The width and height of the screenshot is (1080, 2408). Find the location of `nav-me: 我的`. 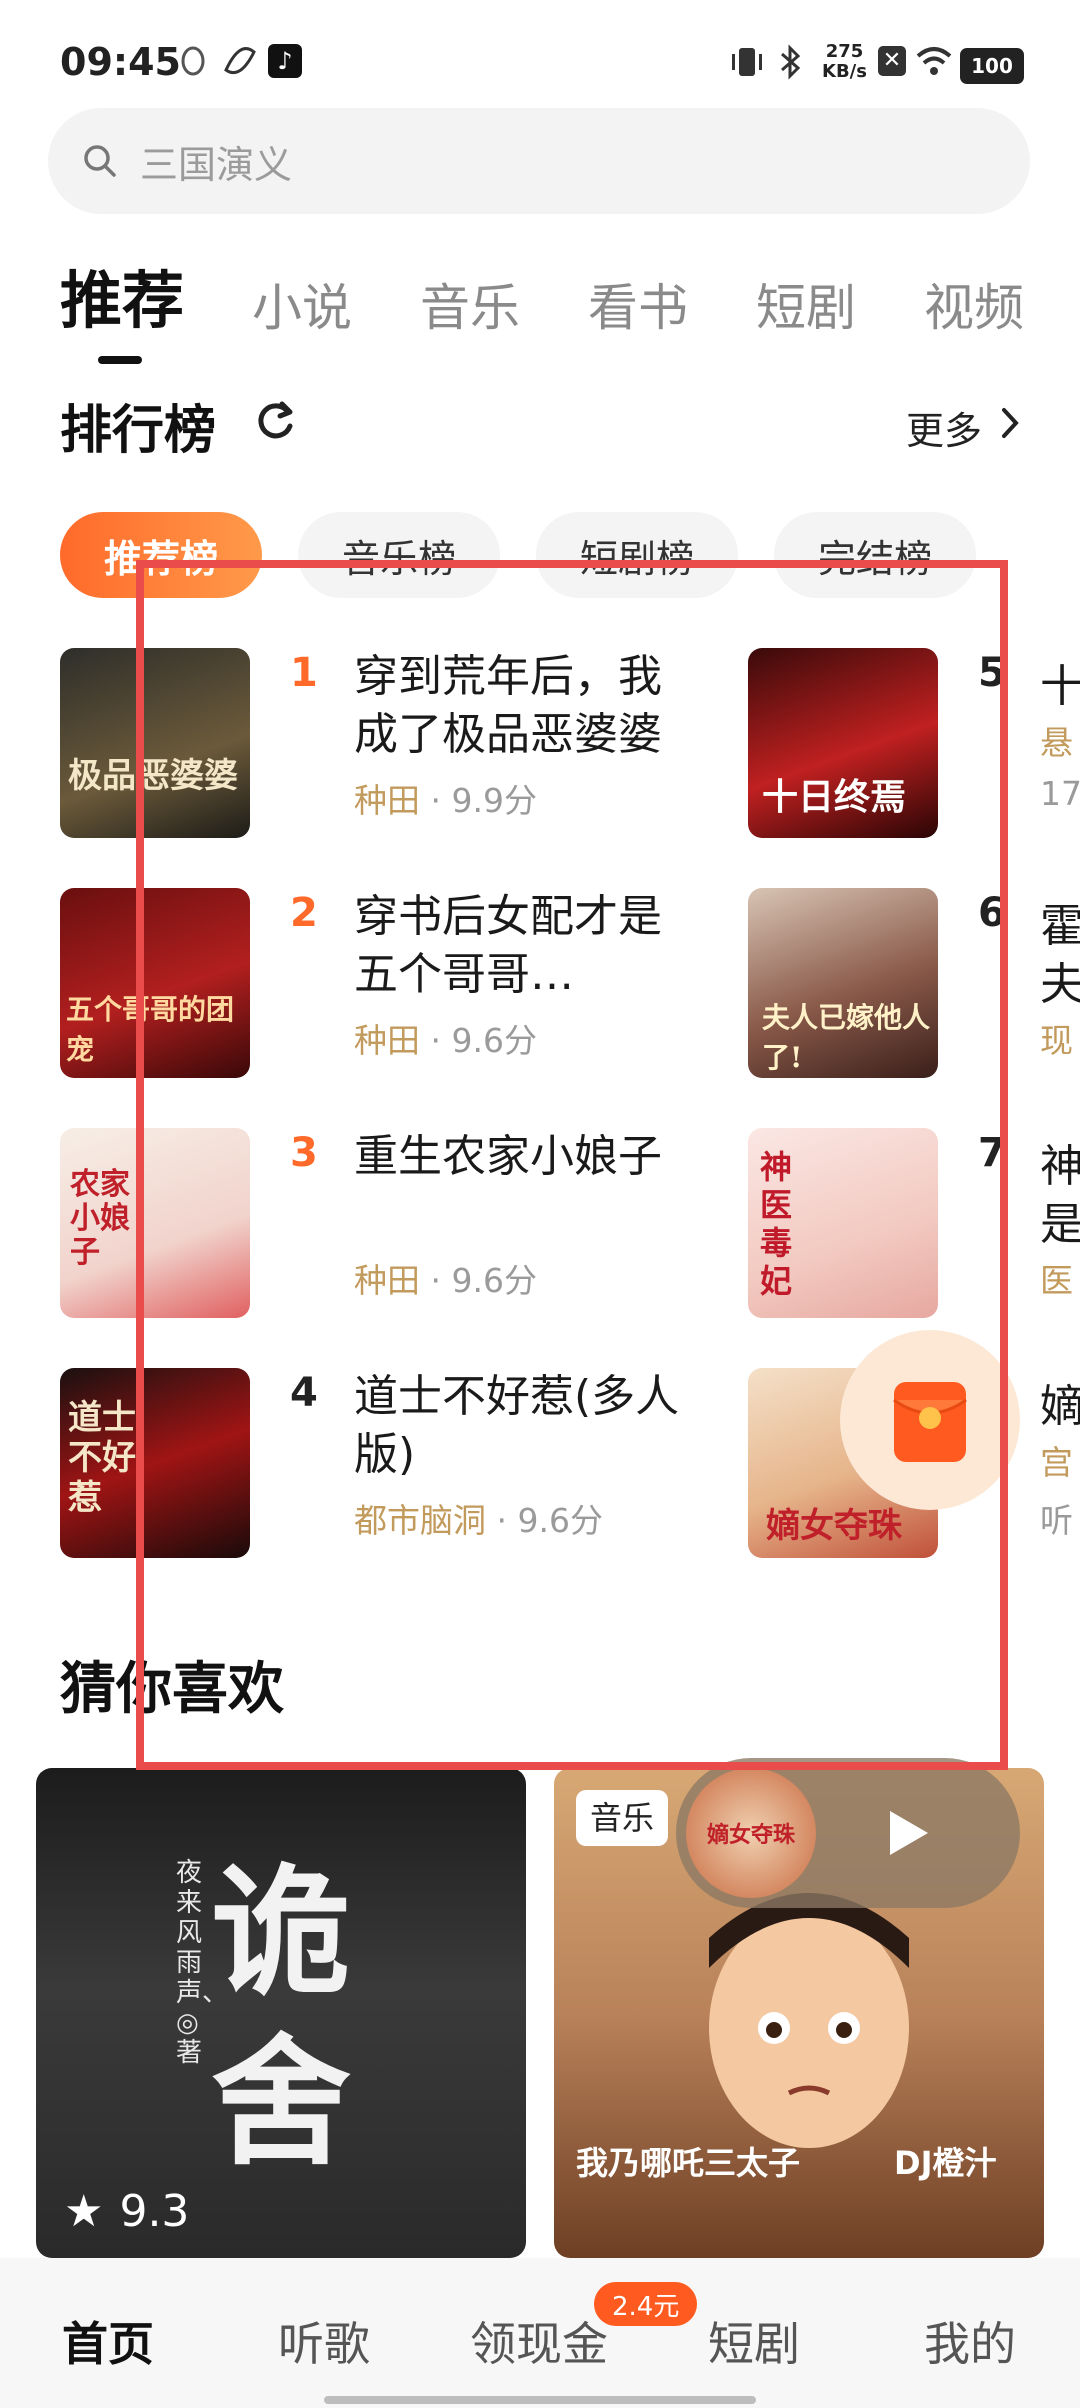

nav-me: 我的 is located at coordinates (970, 2341).